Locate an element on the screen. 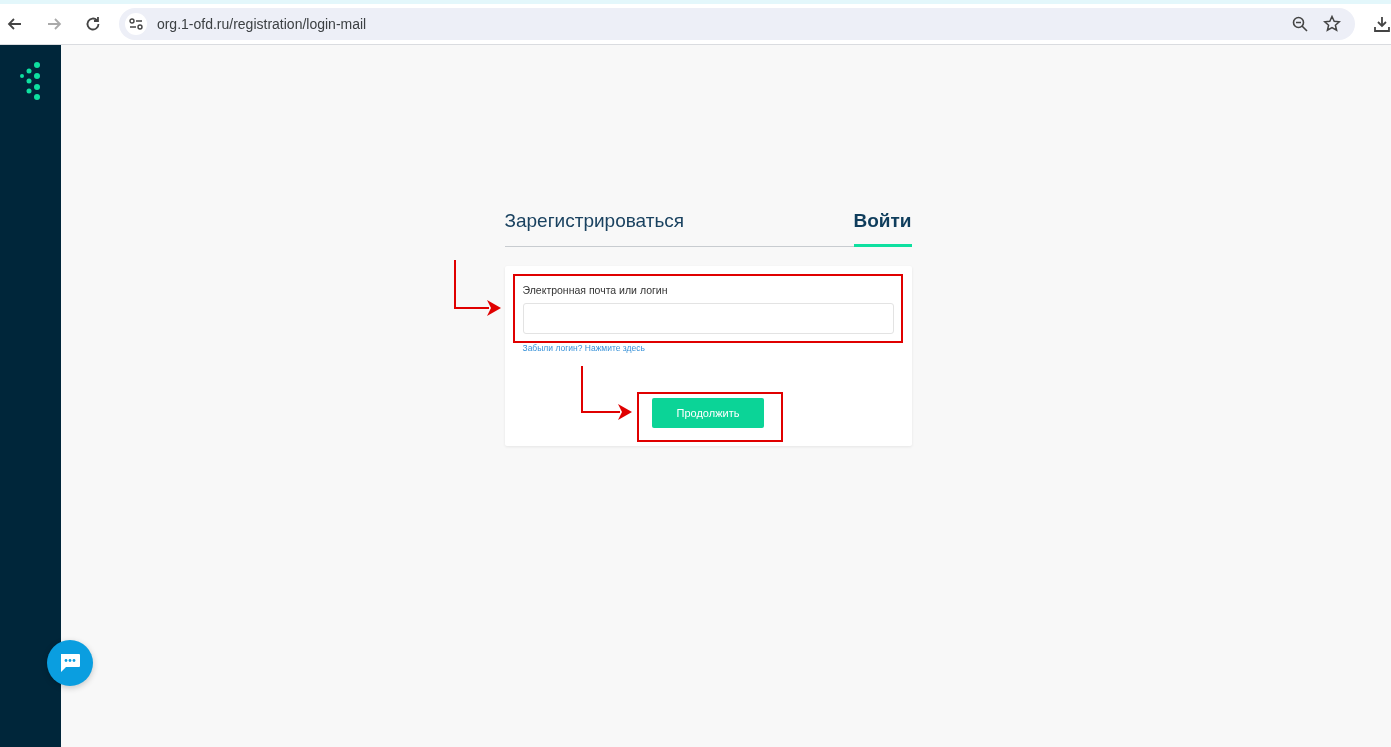 The image size is (1391, 747). logo-icon is located at coordinates (30, 81).